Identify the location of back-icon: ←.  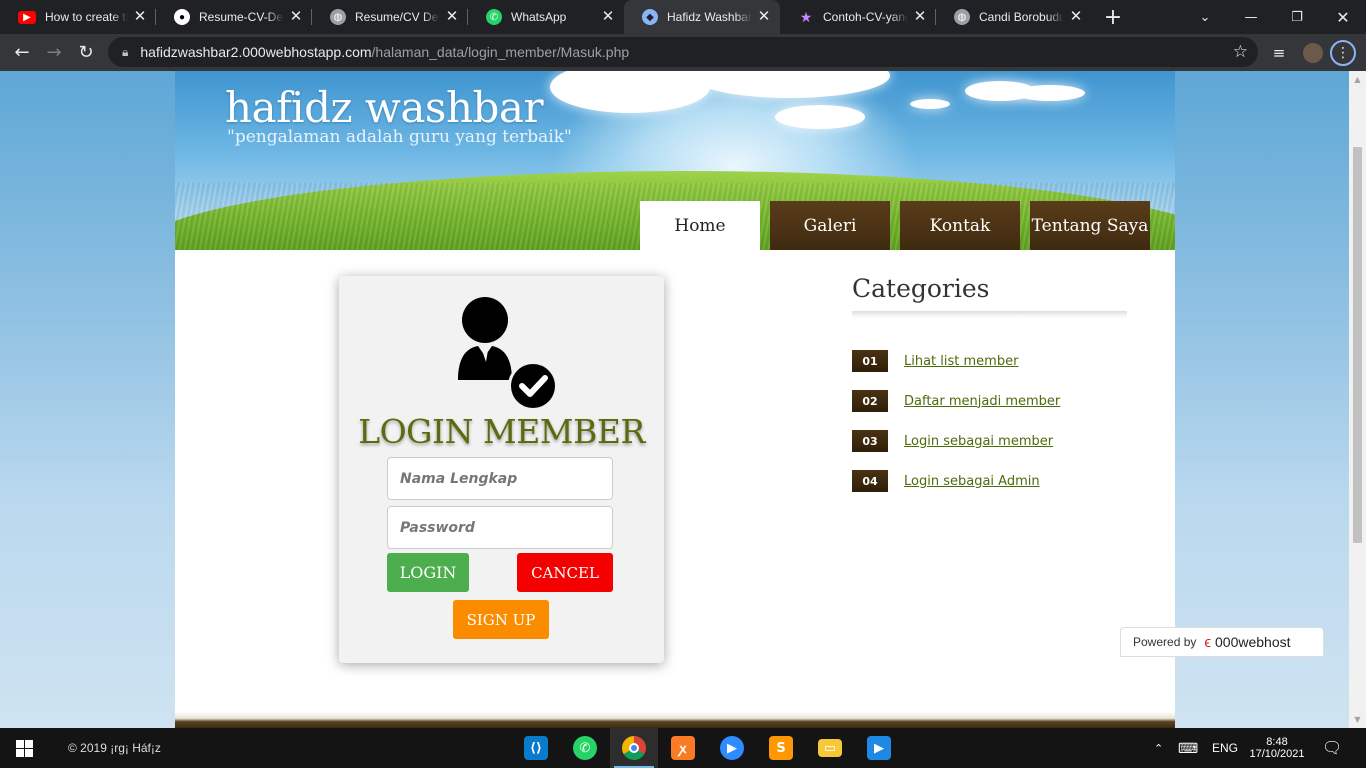
(22, 53).